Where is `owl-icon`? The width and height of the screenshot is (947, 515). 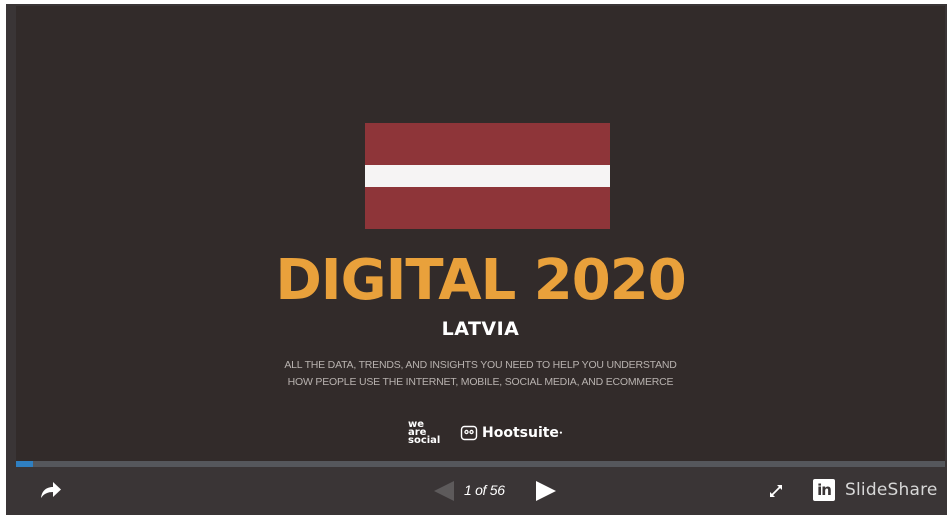
owl-icon is located at coordinates (469, 433).